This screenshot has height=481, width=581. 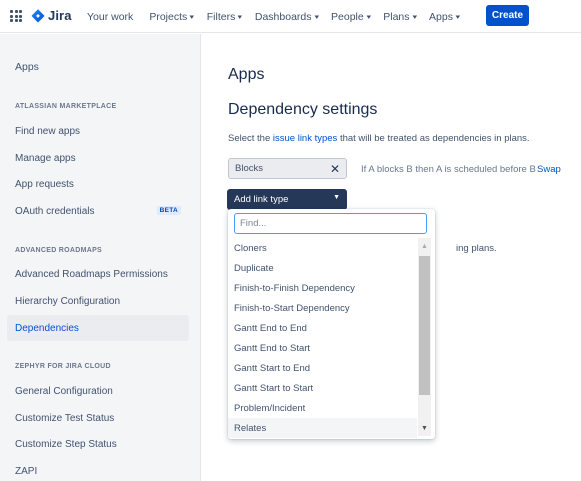 I want to click on option-label: Gantt Start to Start, so click(x=274, y=388).